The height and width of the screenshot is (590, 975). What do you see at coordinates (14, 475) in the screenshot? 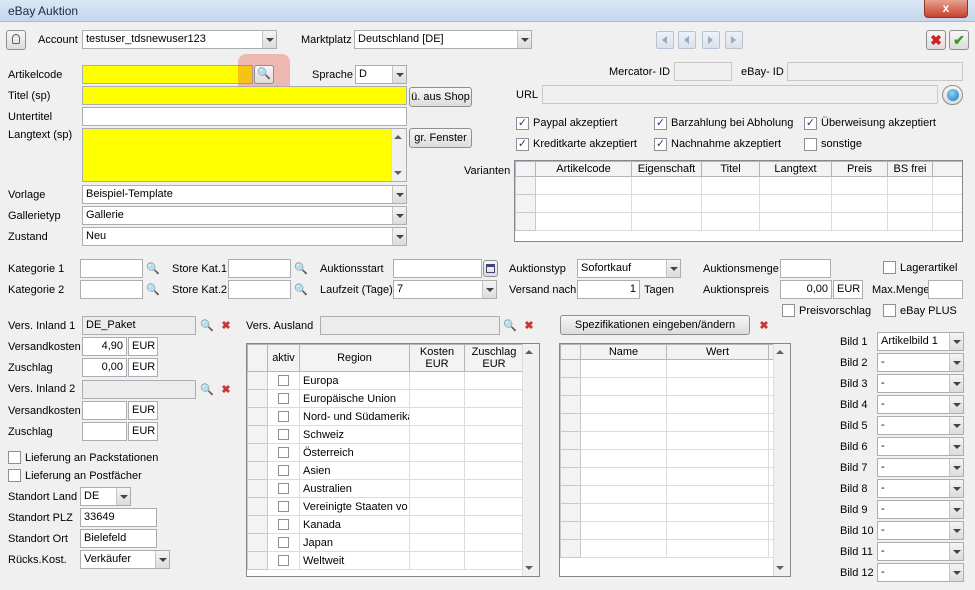
I see `postfaecher-checkbox` at bounding box center [14, 475].